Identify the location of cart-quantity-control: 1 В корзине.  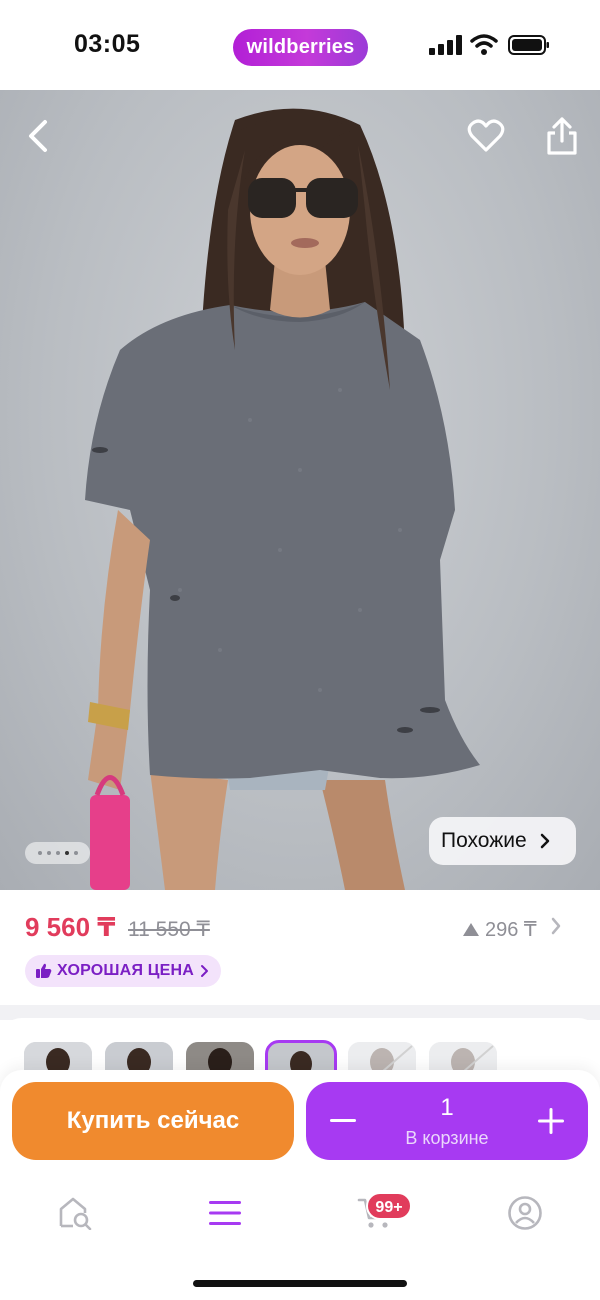
(447, 1121).